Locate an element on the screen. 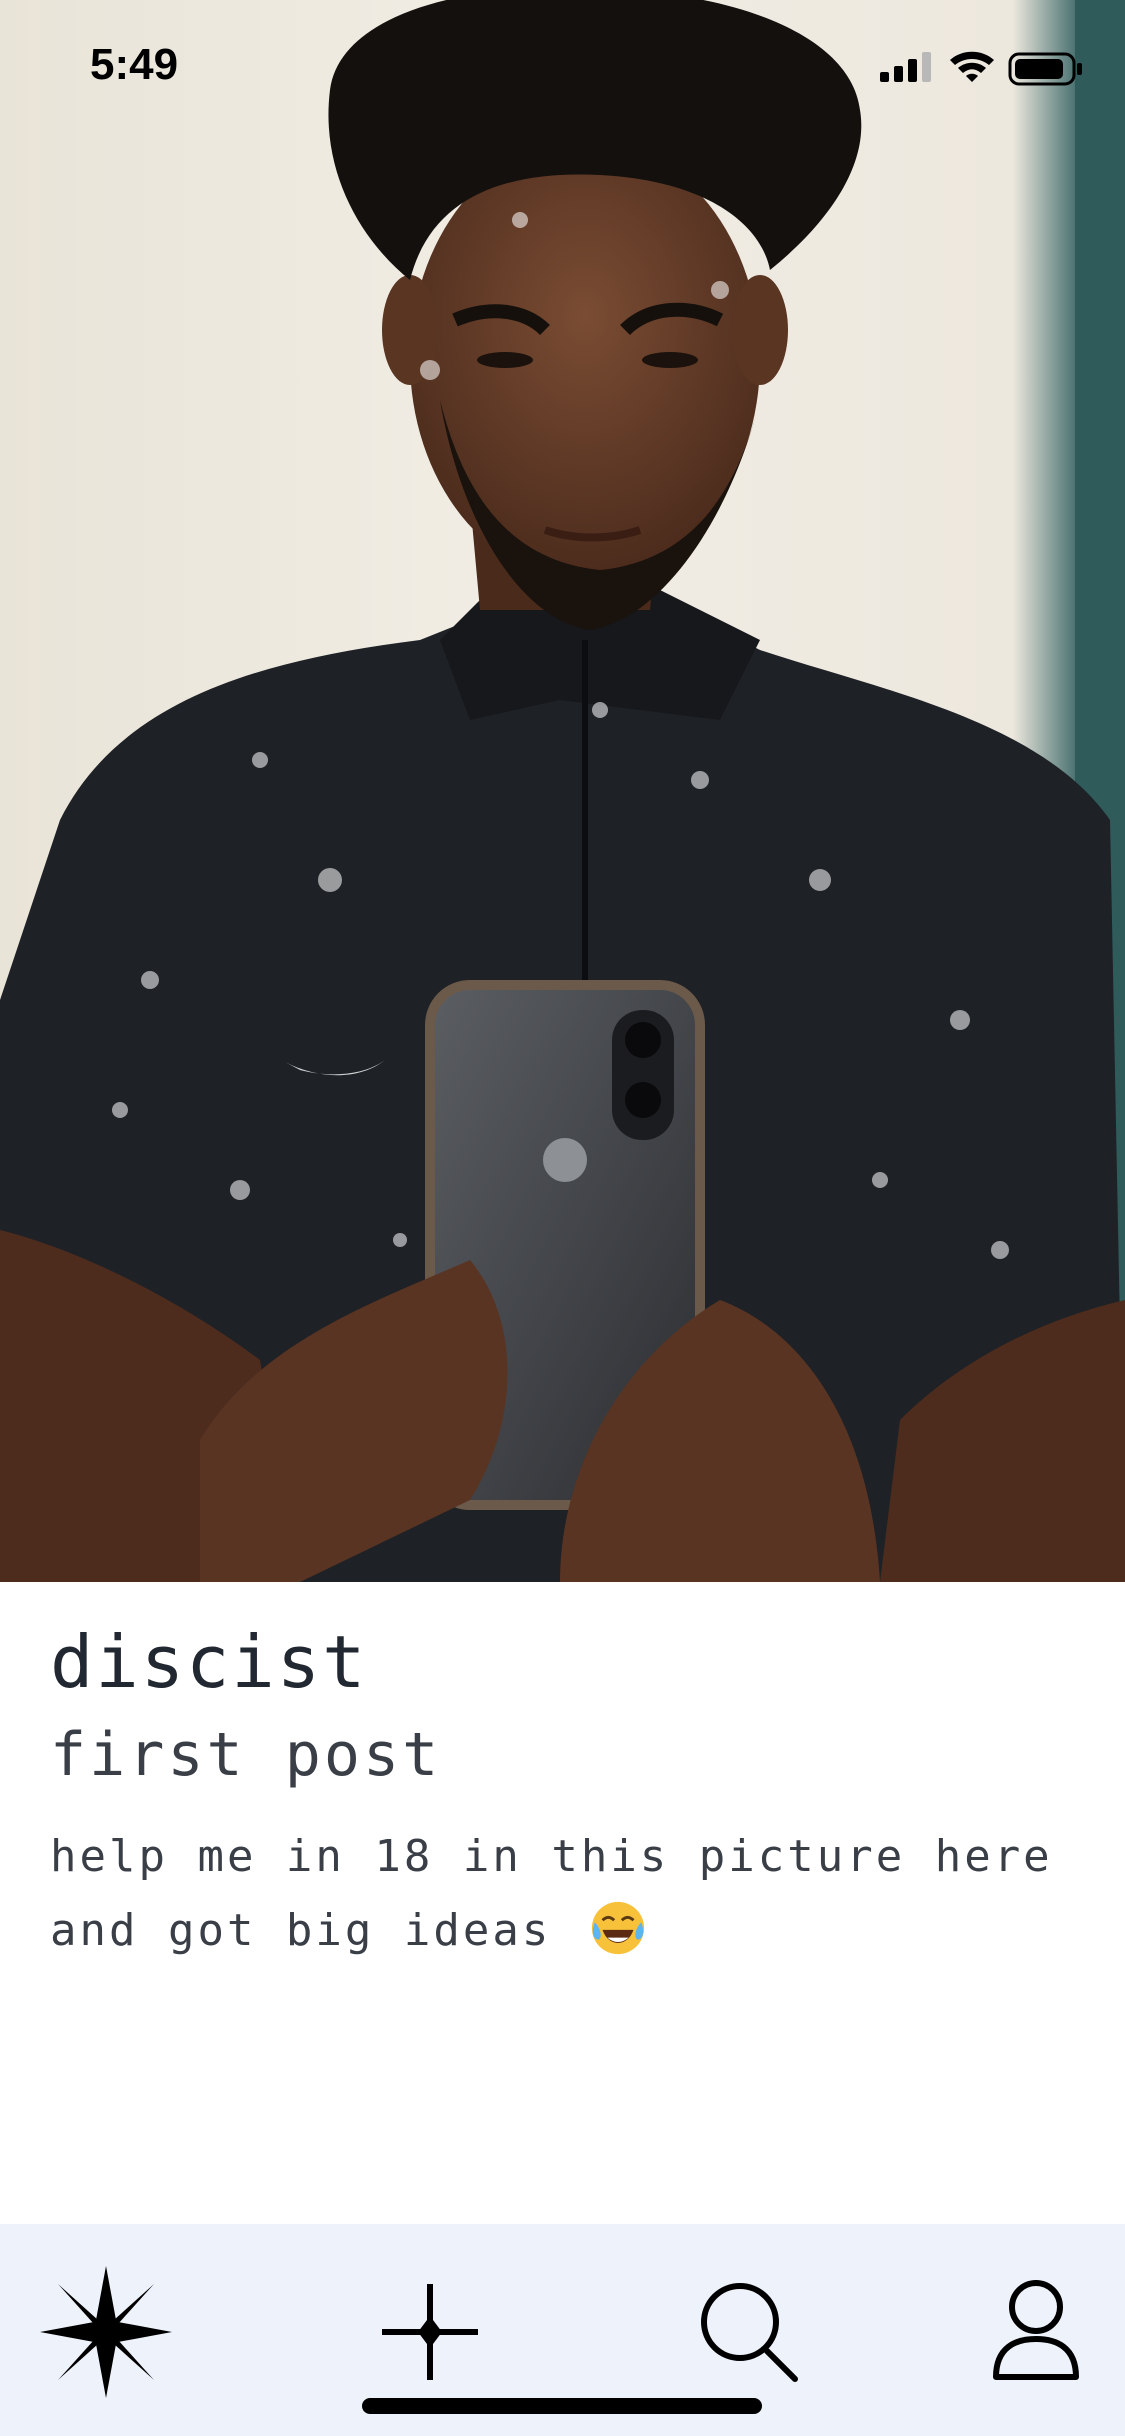 This screenshot has width=1125, height=2436. tab-profile is located at coordinates (1036, 2332).